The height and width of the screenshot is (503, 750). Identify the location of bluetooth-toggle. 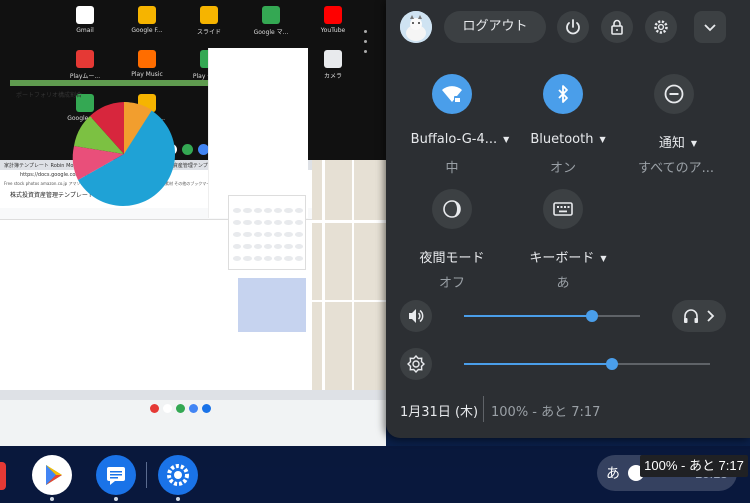
(563, 94).